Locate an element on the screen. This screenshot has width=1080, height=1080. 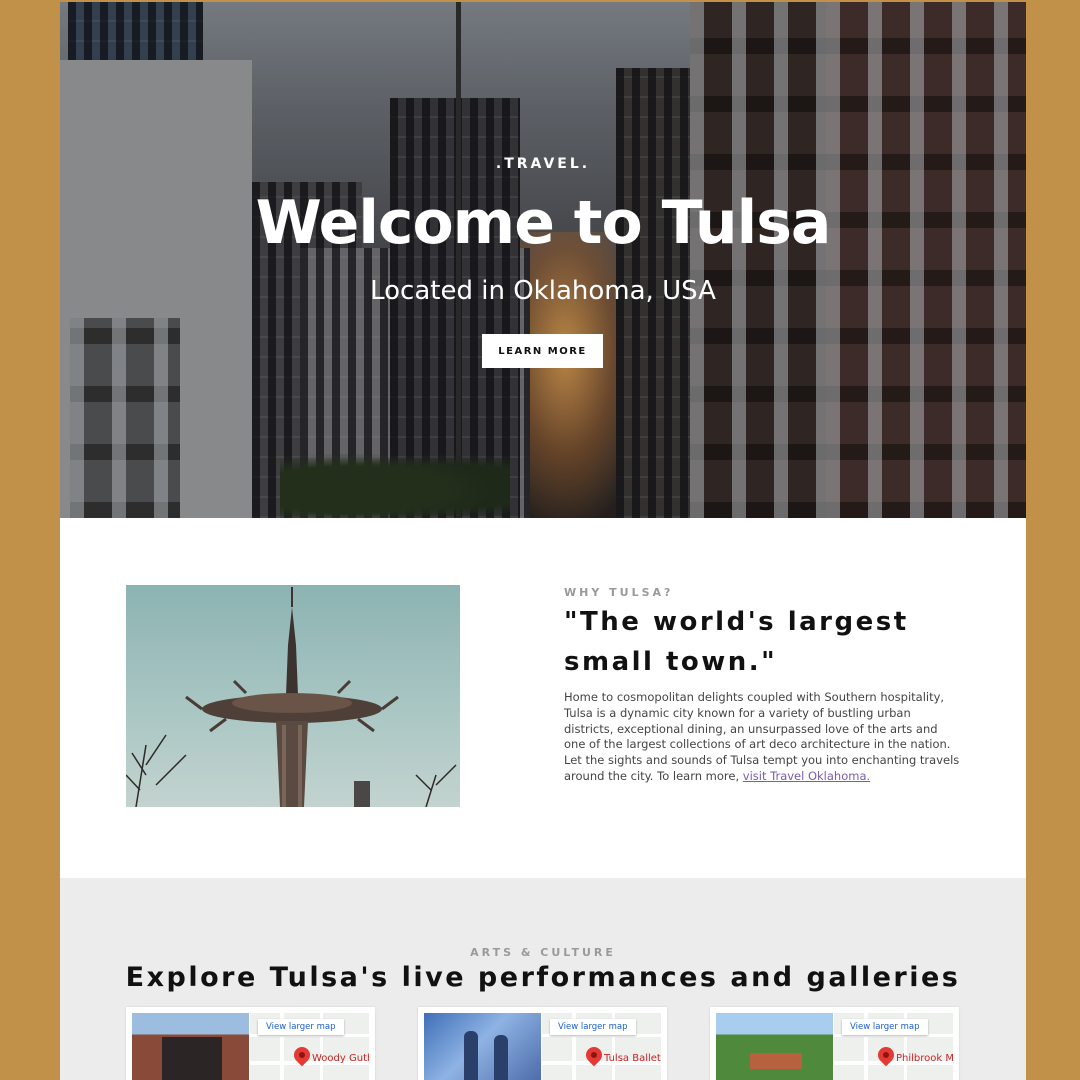
ballet-photo is located at coordinates (482, 1046).